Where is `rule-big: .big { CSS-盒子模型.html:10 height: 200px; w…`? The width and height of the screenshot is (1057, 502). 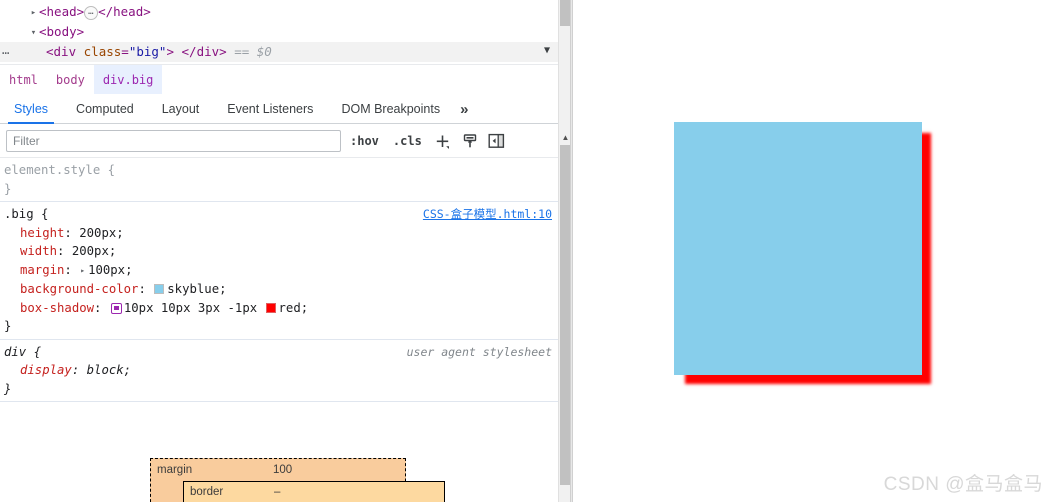
rule-big: .big { CSS-盒子模型.html:10 height: 200px; w… is located at coordinates (279, 271).